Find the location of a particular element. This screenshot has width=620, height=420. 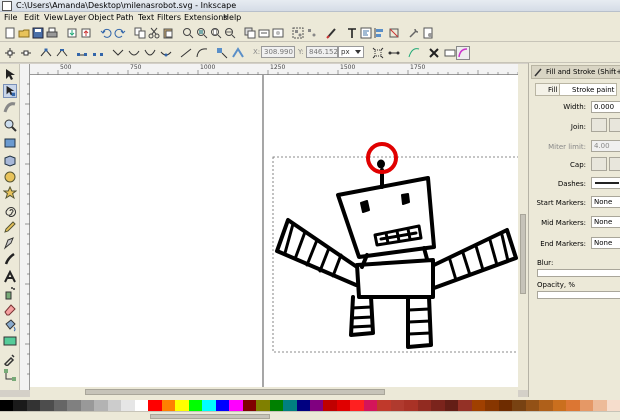

vertical-scrollbar is located at coordinates (523, 227).